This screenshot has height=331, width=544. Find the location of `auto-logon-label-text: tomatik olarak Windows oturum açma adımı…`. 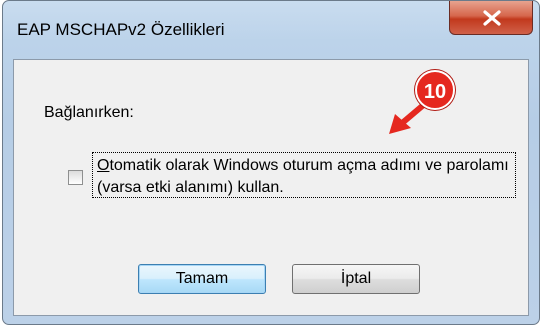

auto-logon-label-text: tomatik olarak Windows oturum açma adımı… is located at coordinates (303, 176).